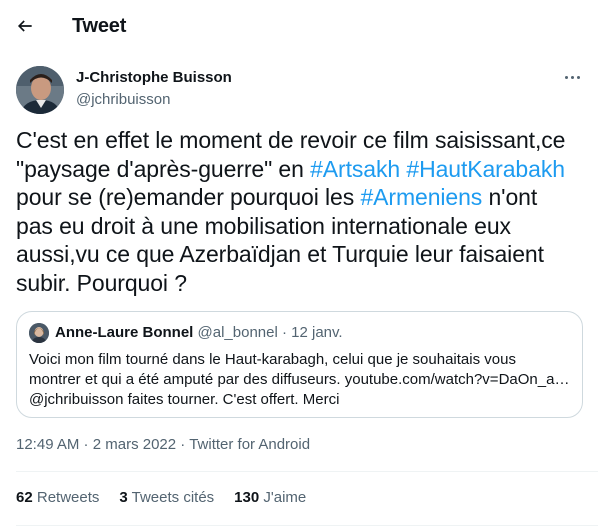 This screenshot has height=531, width=614. I want to click on arrow-left-icon, so click(24, 26).